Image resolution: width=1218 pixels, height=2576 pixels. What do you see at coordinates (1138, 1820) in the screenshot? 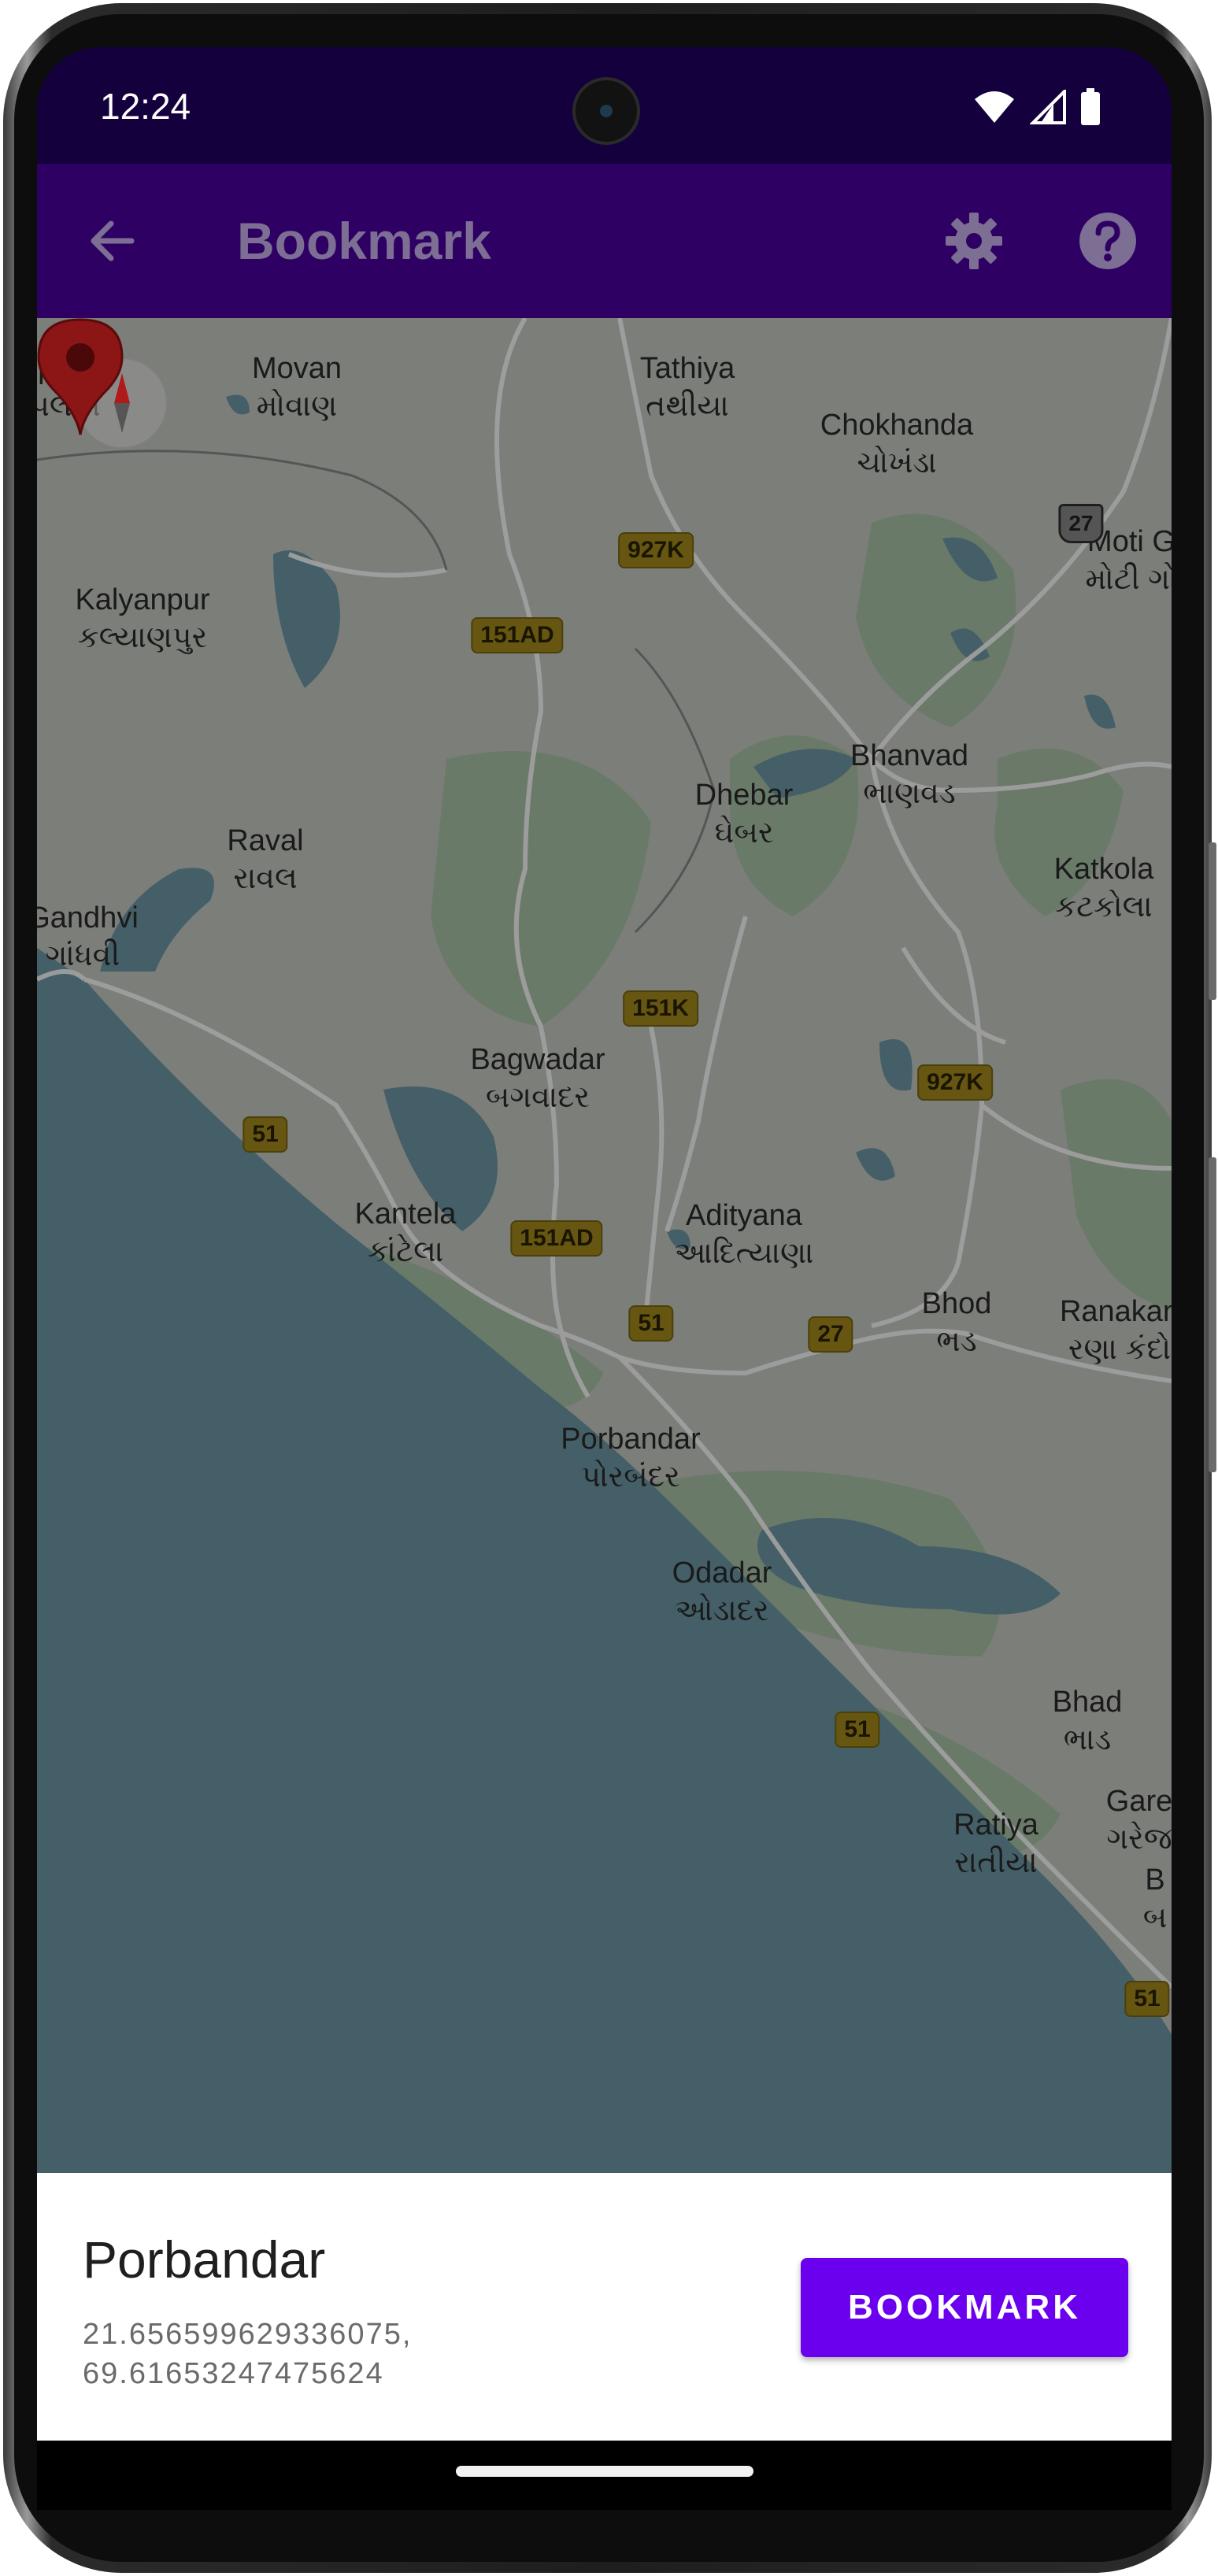
I see `map-label-gare: Gare ગરેજ` at bounding box center [1138, 1820].